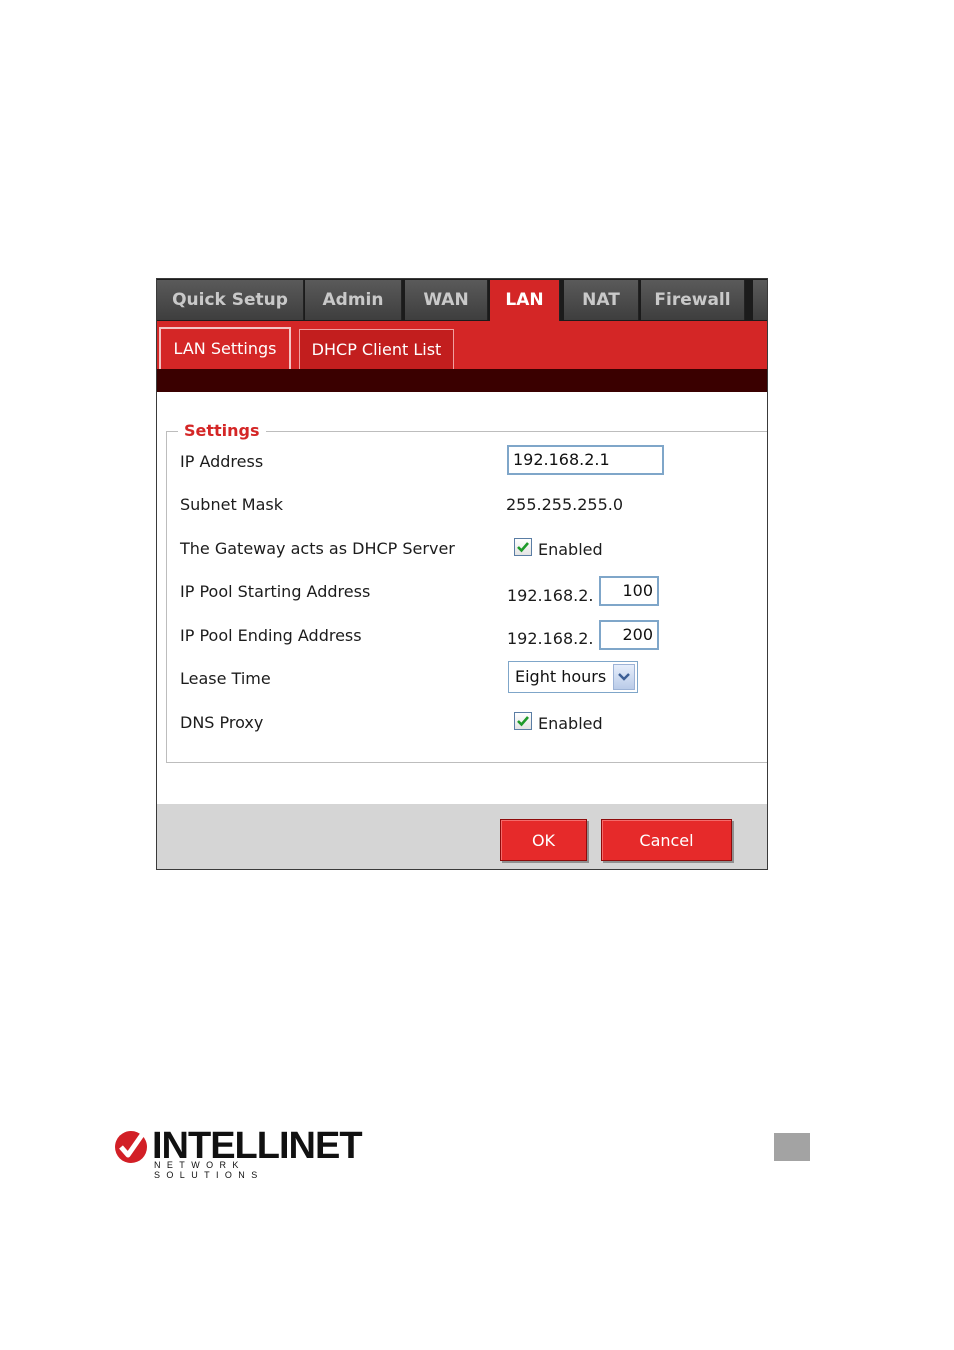 This screenshot has width=954, height=1350. I want to click on pool-end-label: IP Pool Ending Address, so click(271, 635).